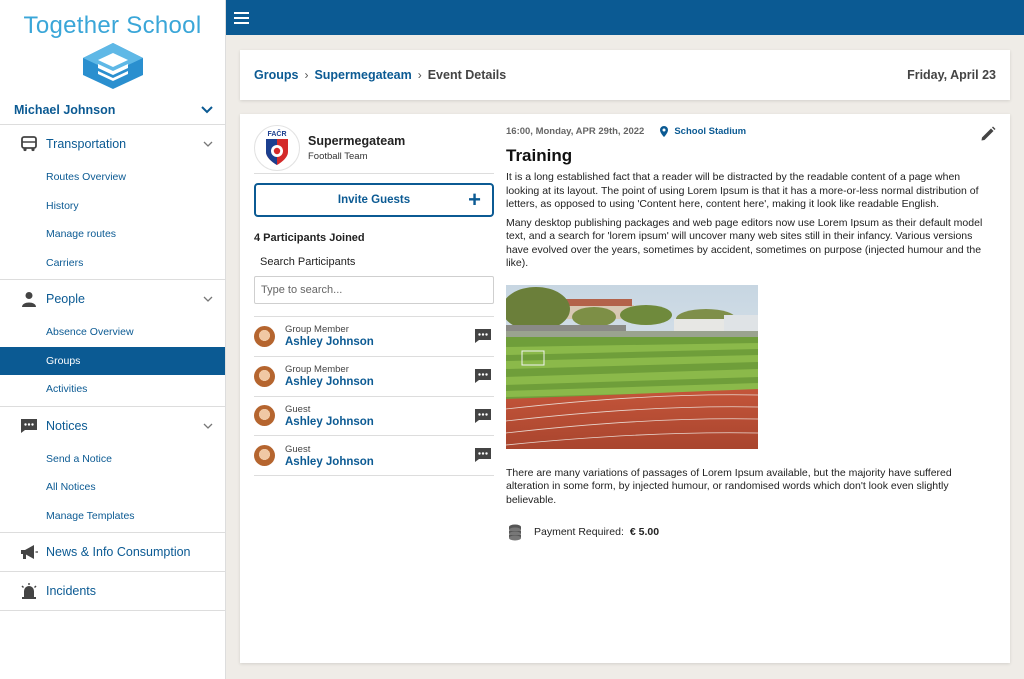 Image resolution: width=1024 pixels, height=679 pixels. Describe the element at coordinates (29, 552) in the screenshot. I see `megaphone-icon` at that location.